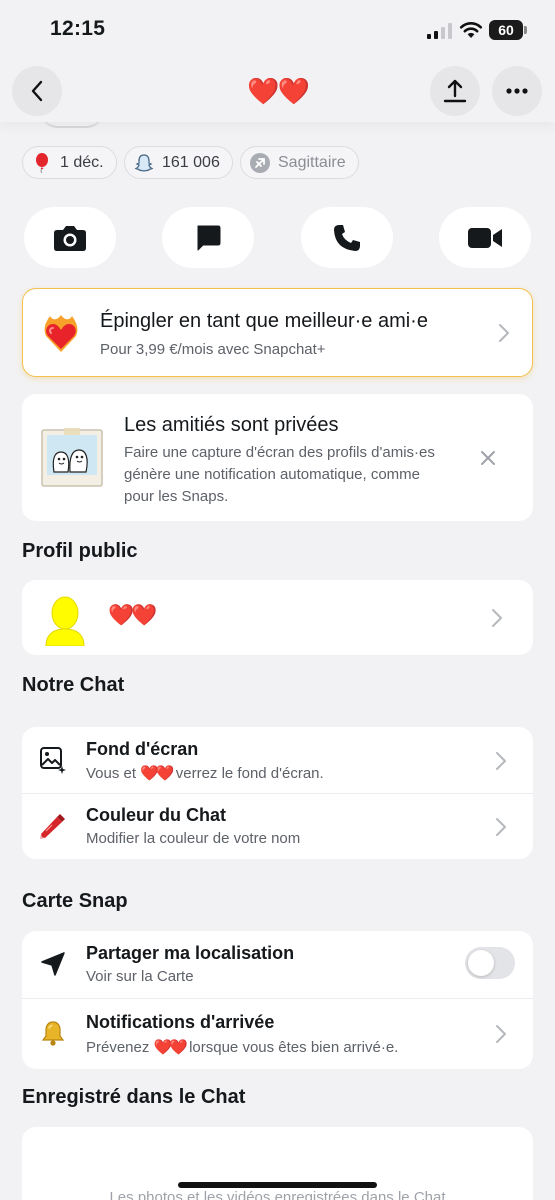 The height and width of the screenshot is (1200, 555). Describe the element at coordinates (134, 1097) in the screenshot. I see `saved-in-chat-heading: Enregistré dans le Chat` at that location.